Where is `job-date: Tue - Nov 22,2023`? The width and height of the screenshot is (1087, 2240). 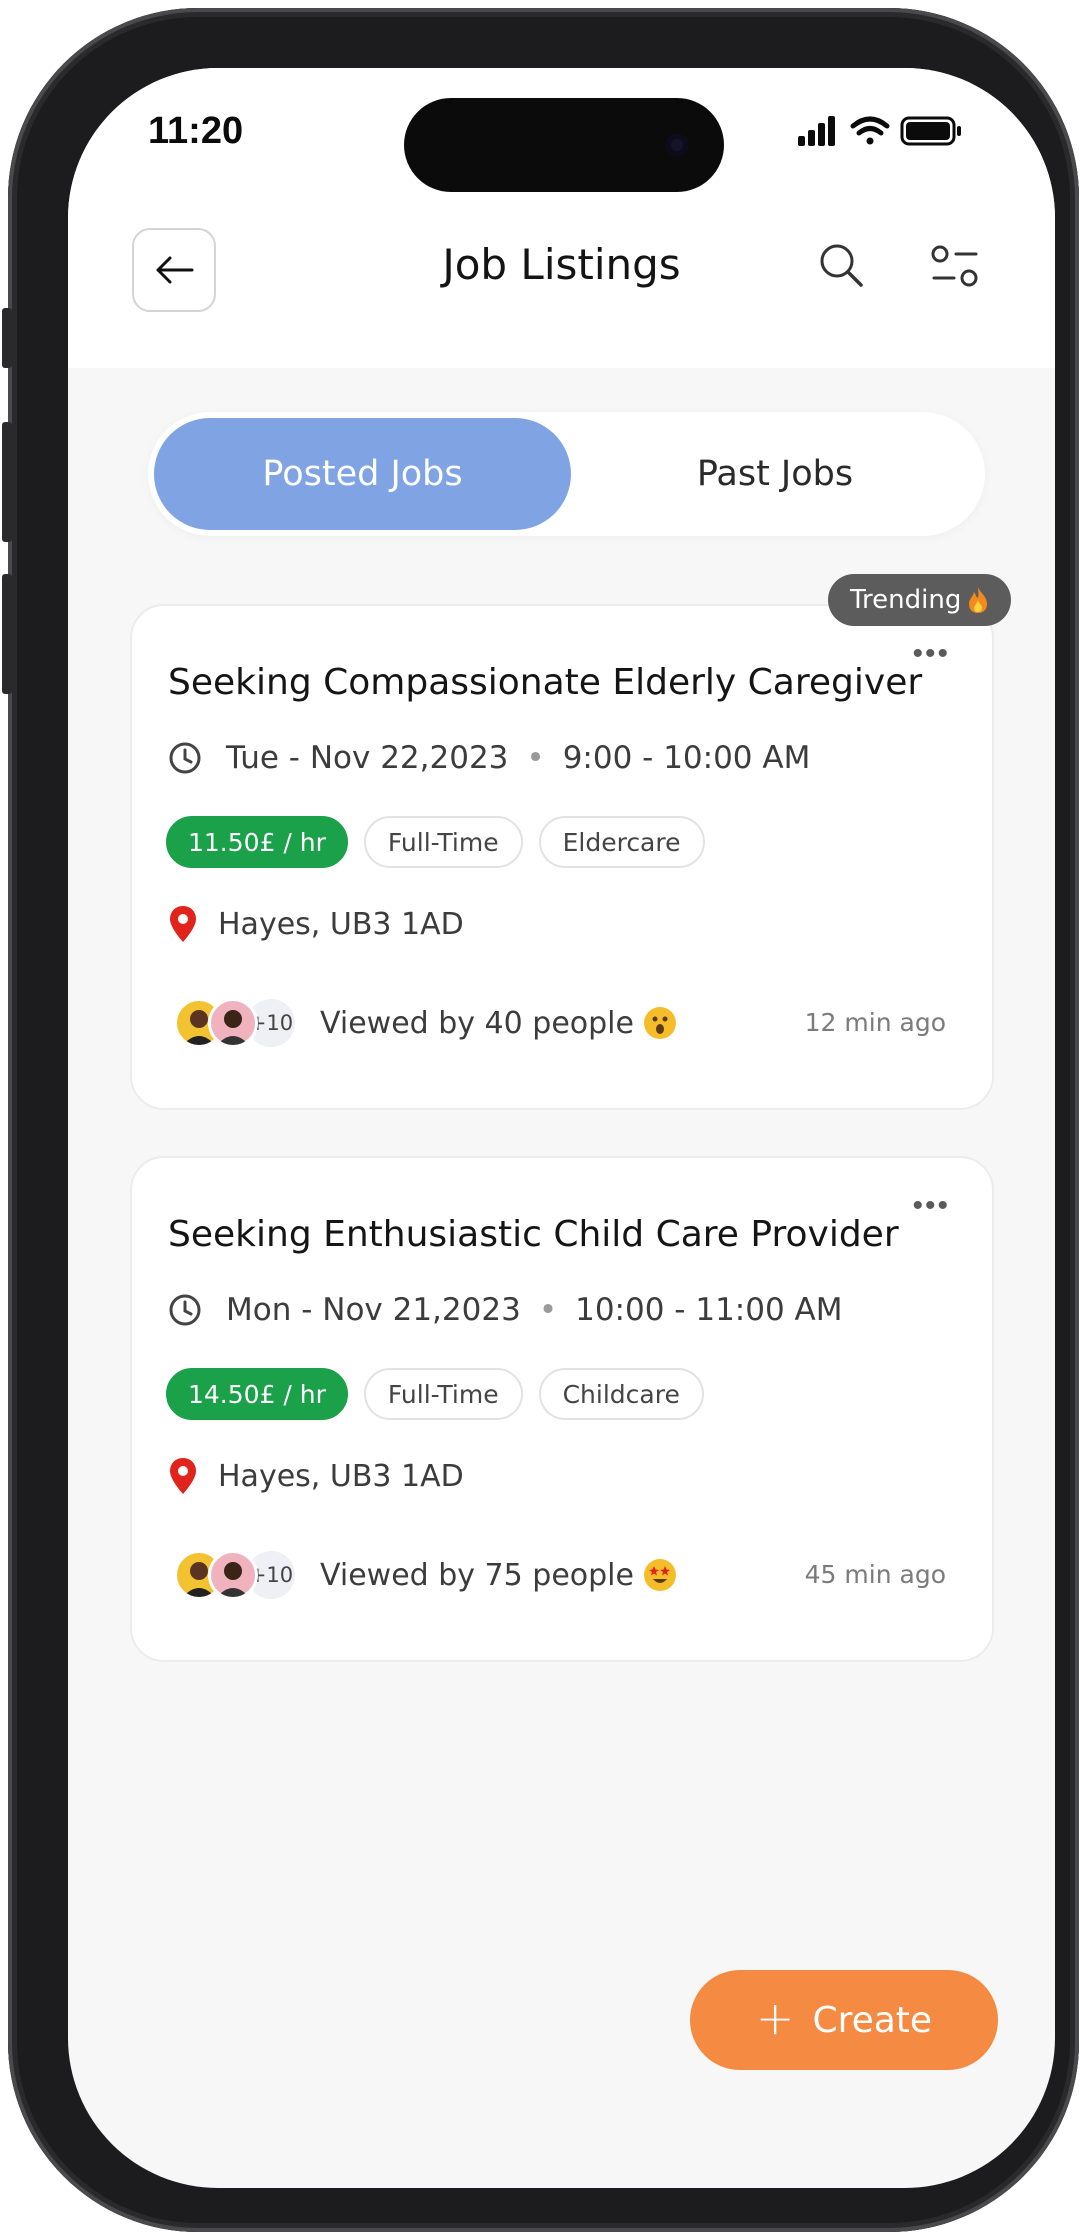 job-date: Tue - Nov 22,2023 is located at coordinates (367, 758).